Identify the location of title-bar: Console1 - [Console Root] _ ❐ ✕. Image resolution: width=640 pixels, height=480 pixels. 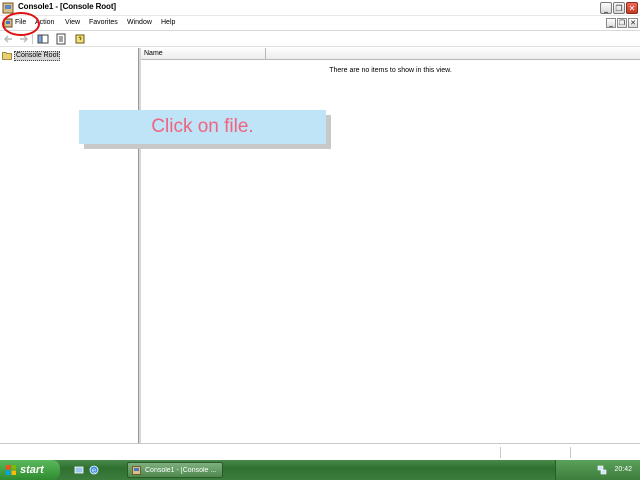
(320, 8).